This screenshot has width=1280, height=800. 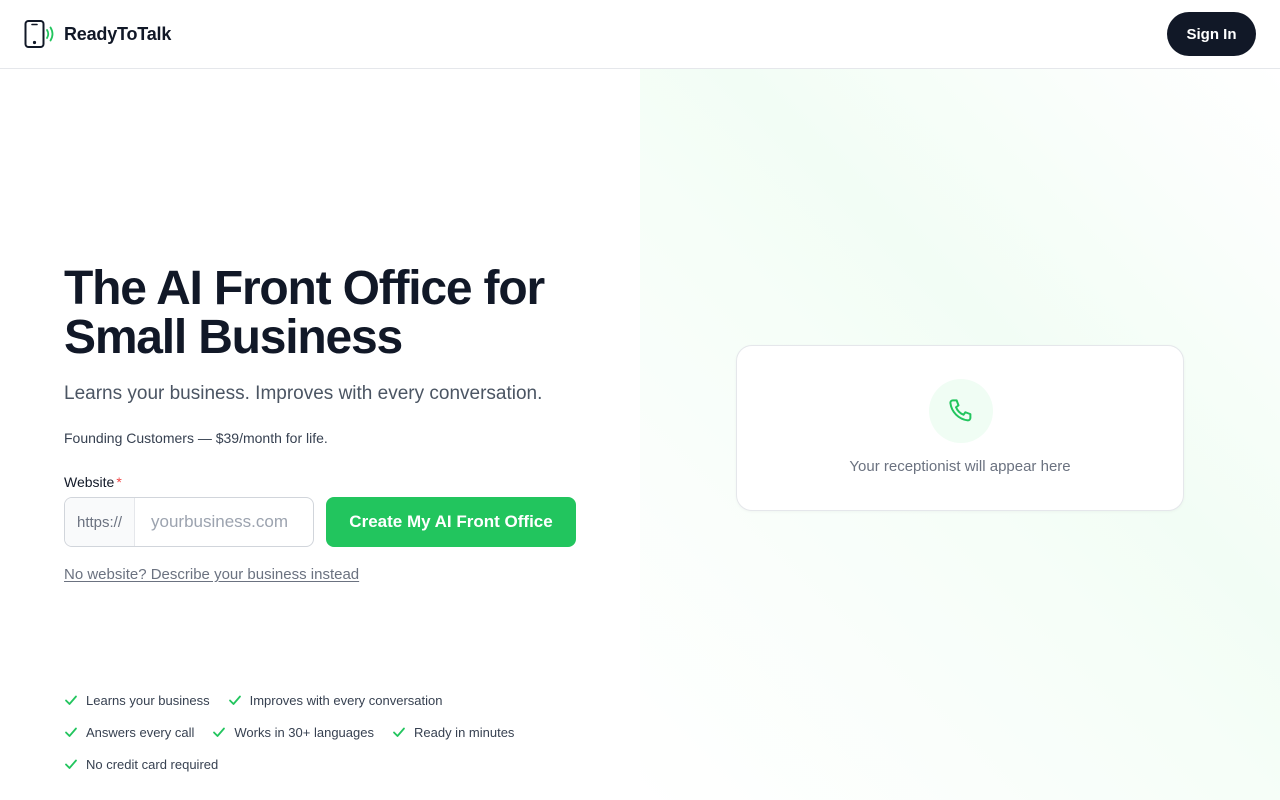 I want to click on hero-title: The AI Front Office for Small Business, so click(x=334, y=313).